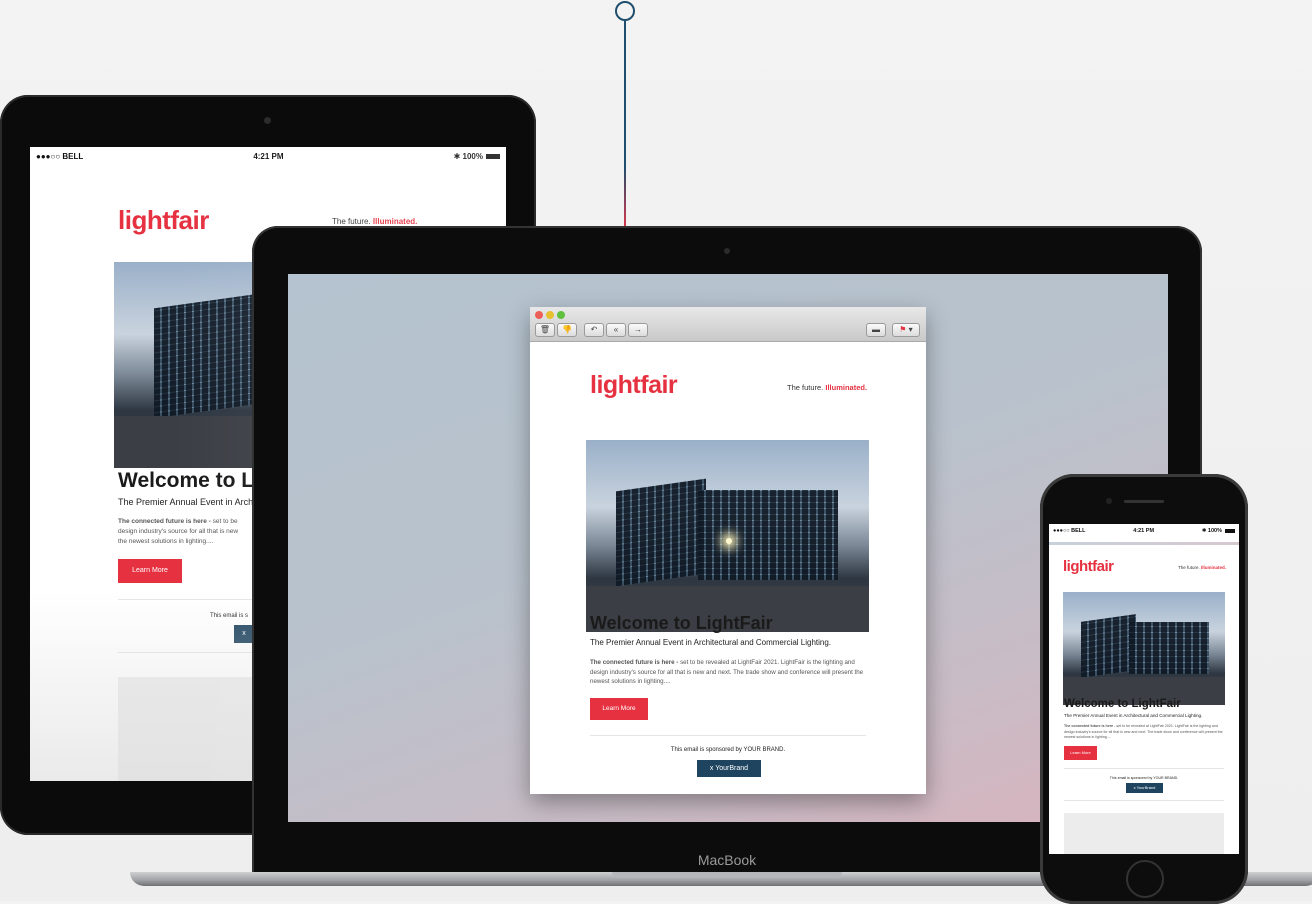 The width and height of the screenshot is (1312, 904). I want to click on reply-all-icon: «, so click(616, 330).